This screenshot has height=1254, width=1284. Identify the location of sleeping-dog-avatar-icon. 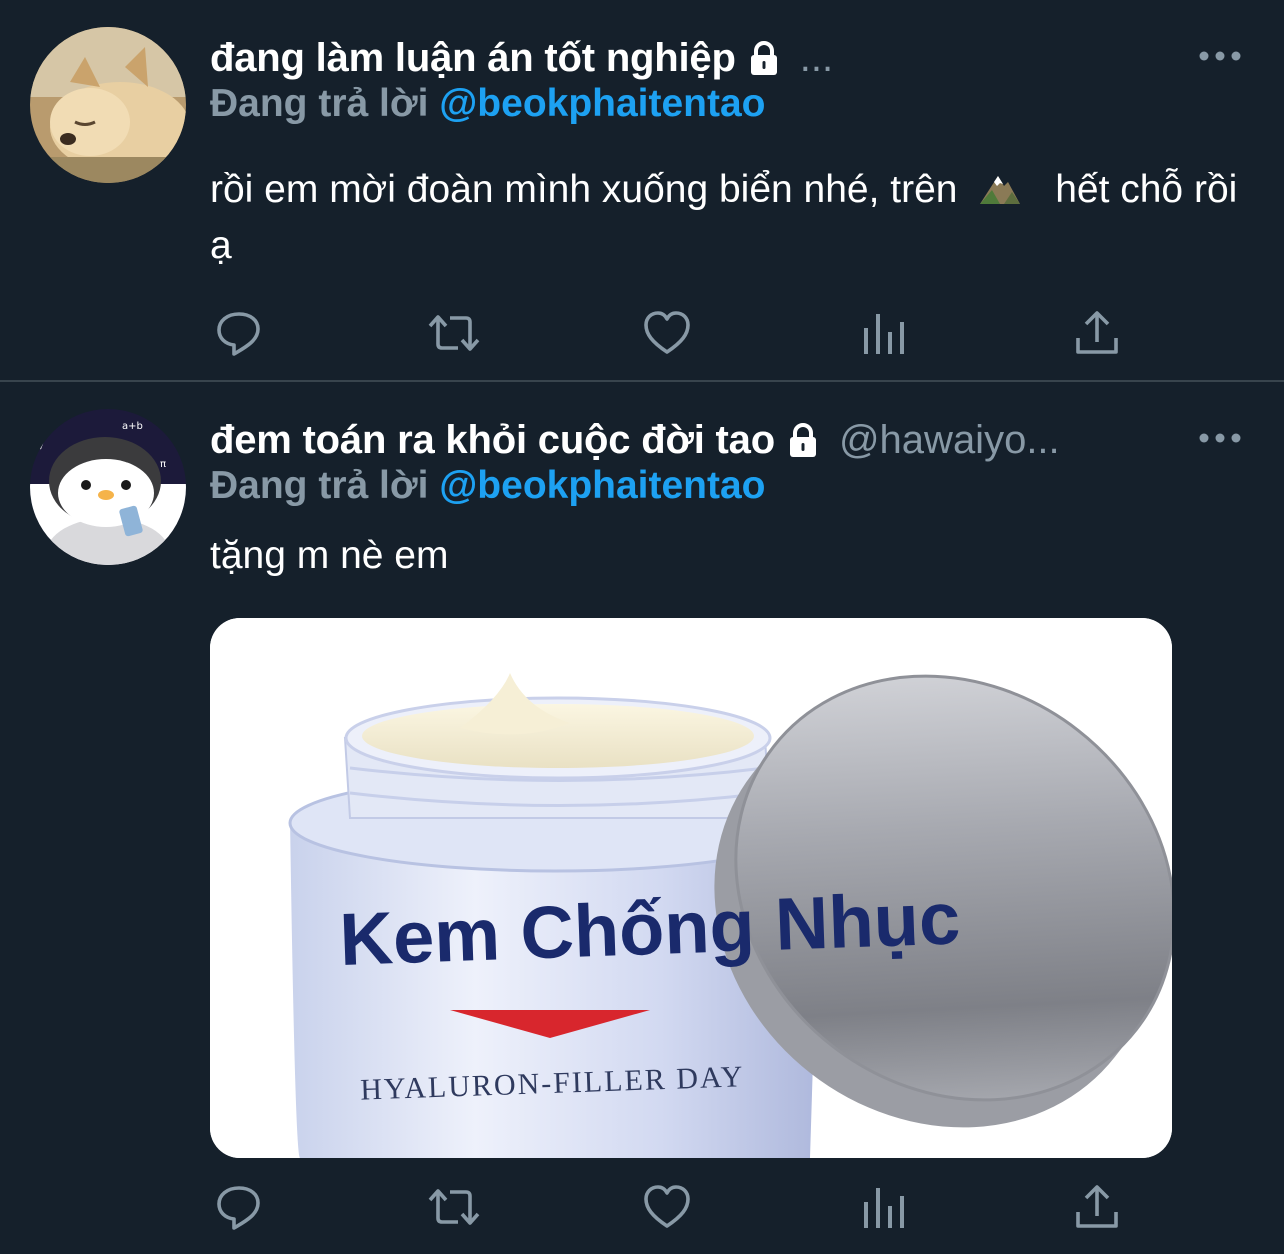
(108, 105).